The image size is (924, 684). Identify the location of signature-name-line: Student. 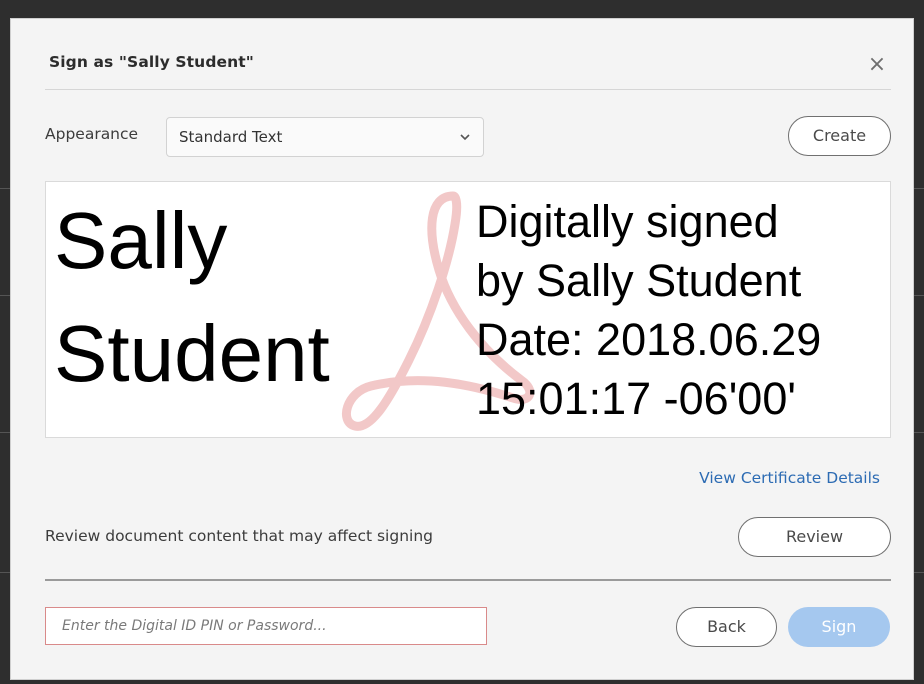
(192, 353).